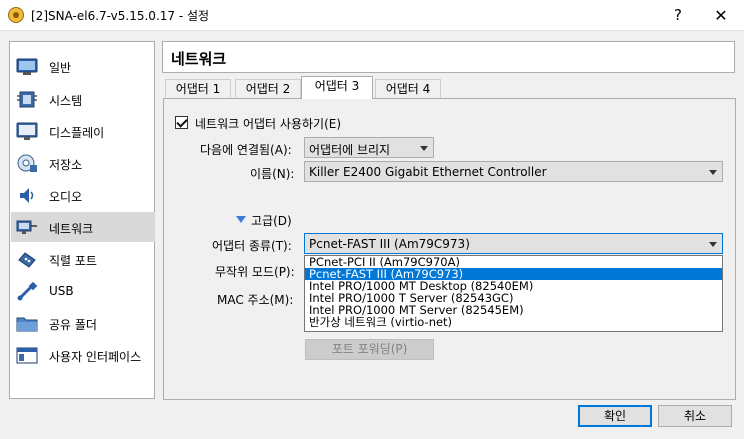 Image resolution: width=744 pixels, height=439 pixels. I want to click on enable-adapter-label: 네트워크 어댑터 사용하기(E), so click(268, 124).